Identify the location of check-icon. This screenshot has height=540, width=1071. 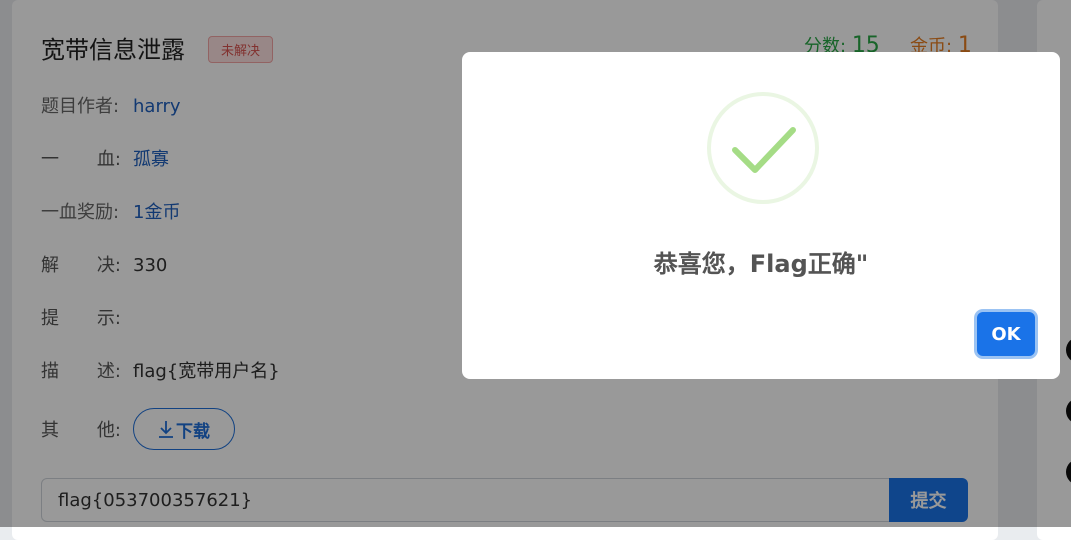
(764, 150).